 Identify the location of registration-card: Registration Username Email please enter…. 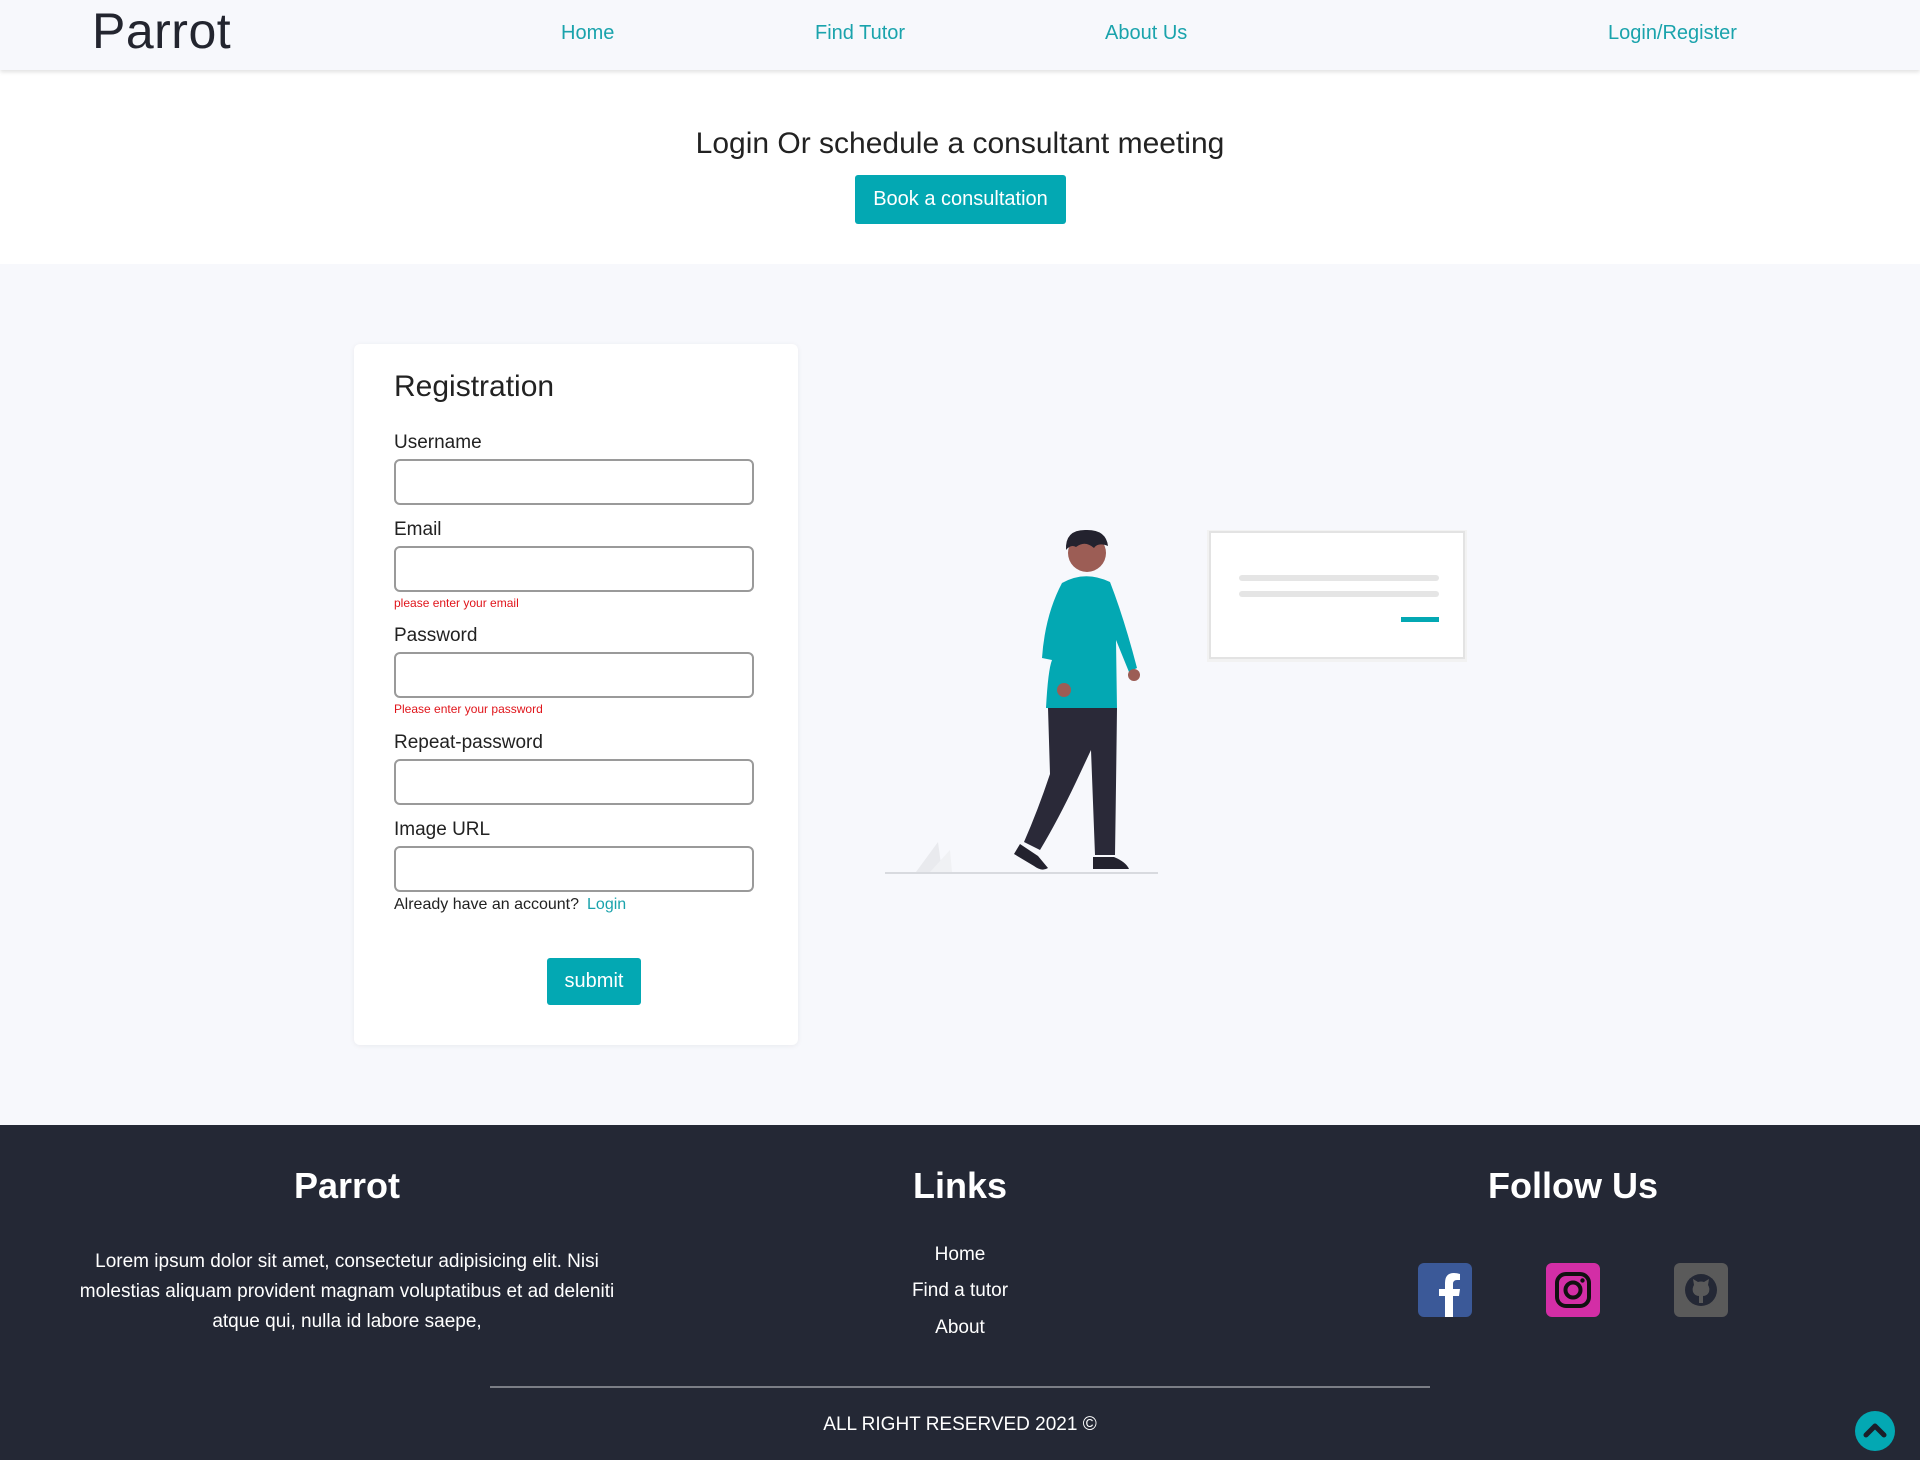
(576, 694).